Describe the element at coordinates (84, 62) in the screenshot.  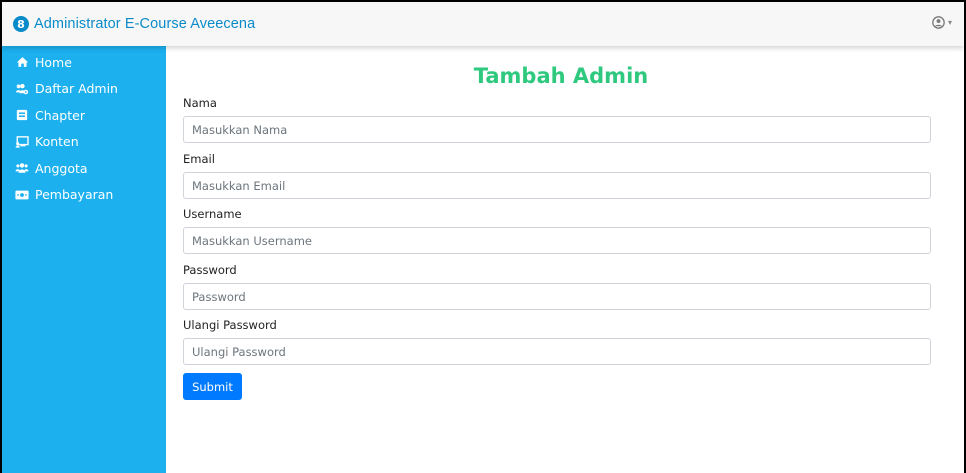
I see `sidebar-item-home: Home` at that location.